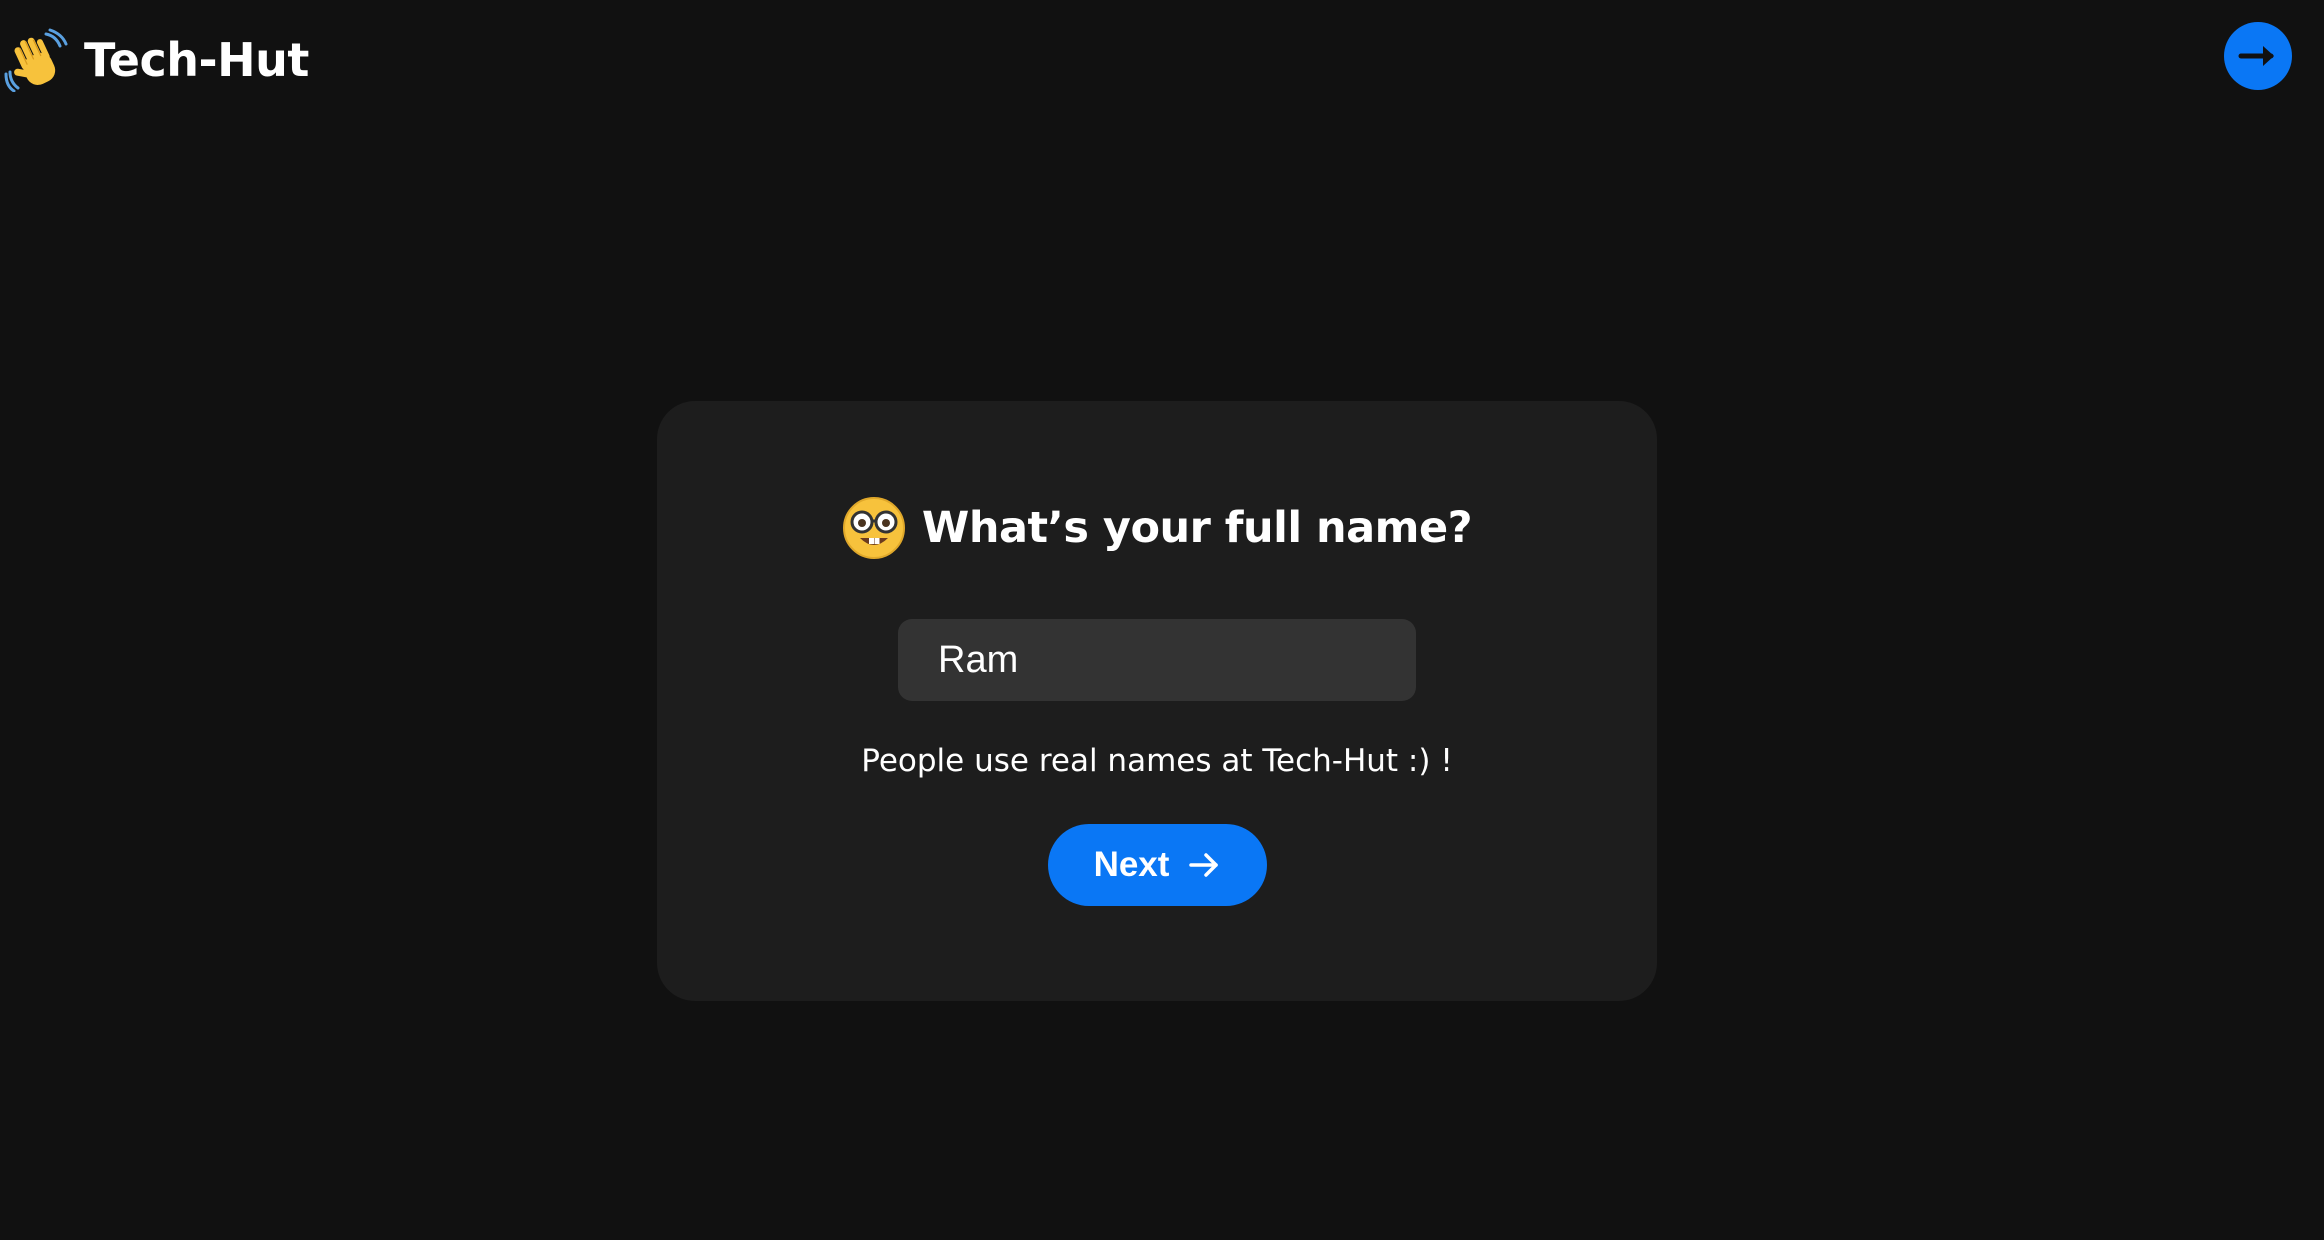  I want to click on question-heading: What’s your full name?, so click(1157, 528).